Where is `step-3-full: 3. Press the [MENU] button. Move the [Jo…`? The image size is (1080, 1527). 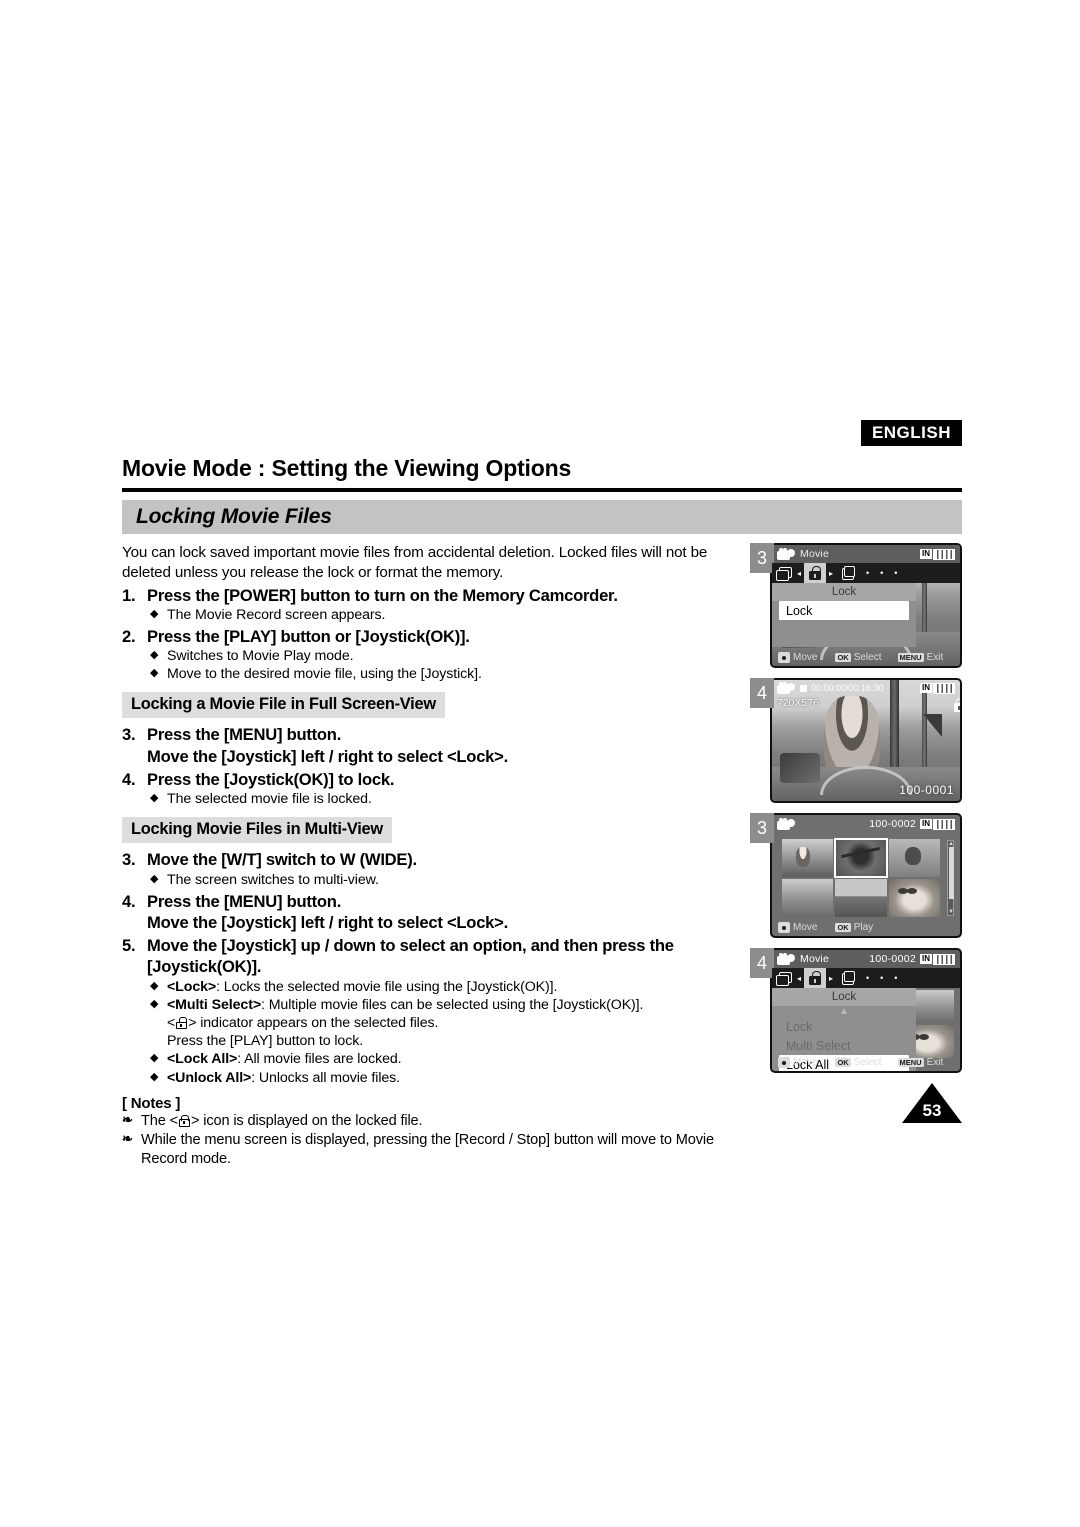
step-3-full: 3. Press the [MENU] button. Move the [Jo… is located at coordinates (436, 745).